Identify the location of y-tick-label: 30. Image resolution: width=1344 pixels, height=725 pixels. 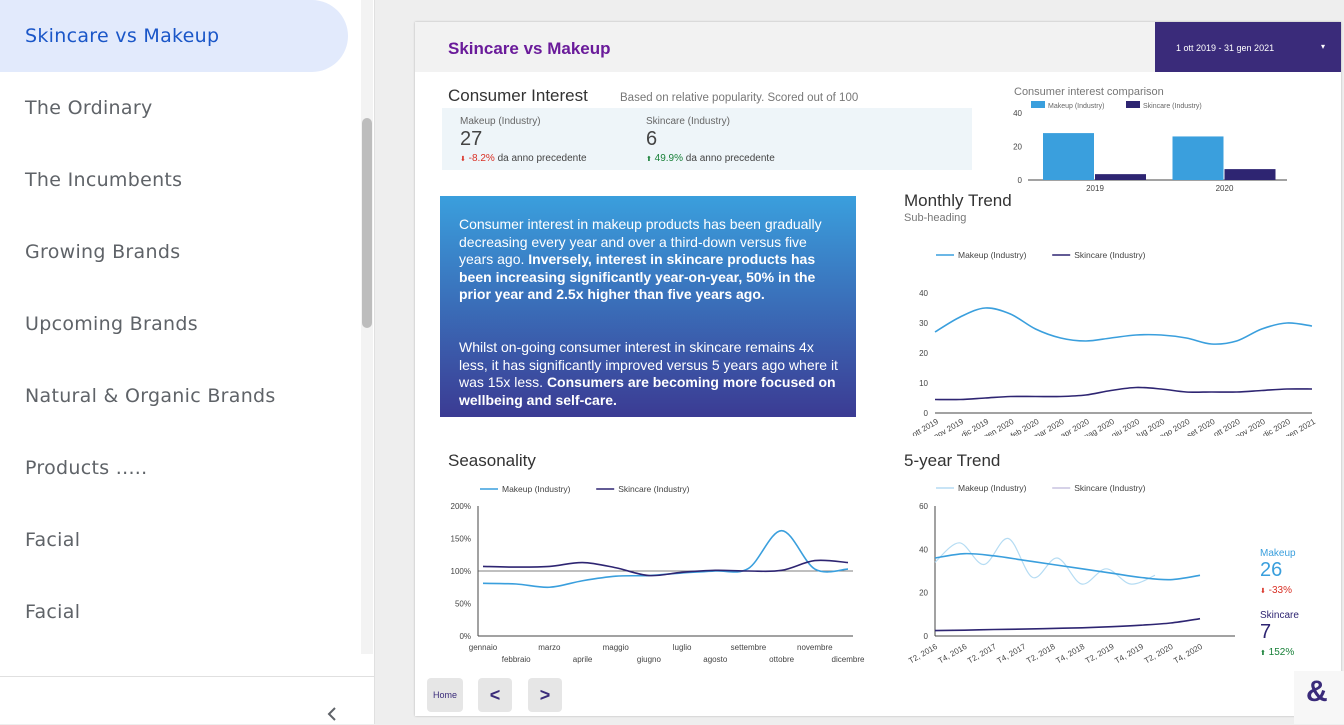
(923, 323).